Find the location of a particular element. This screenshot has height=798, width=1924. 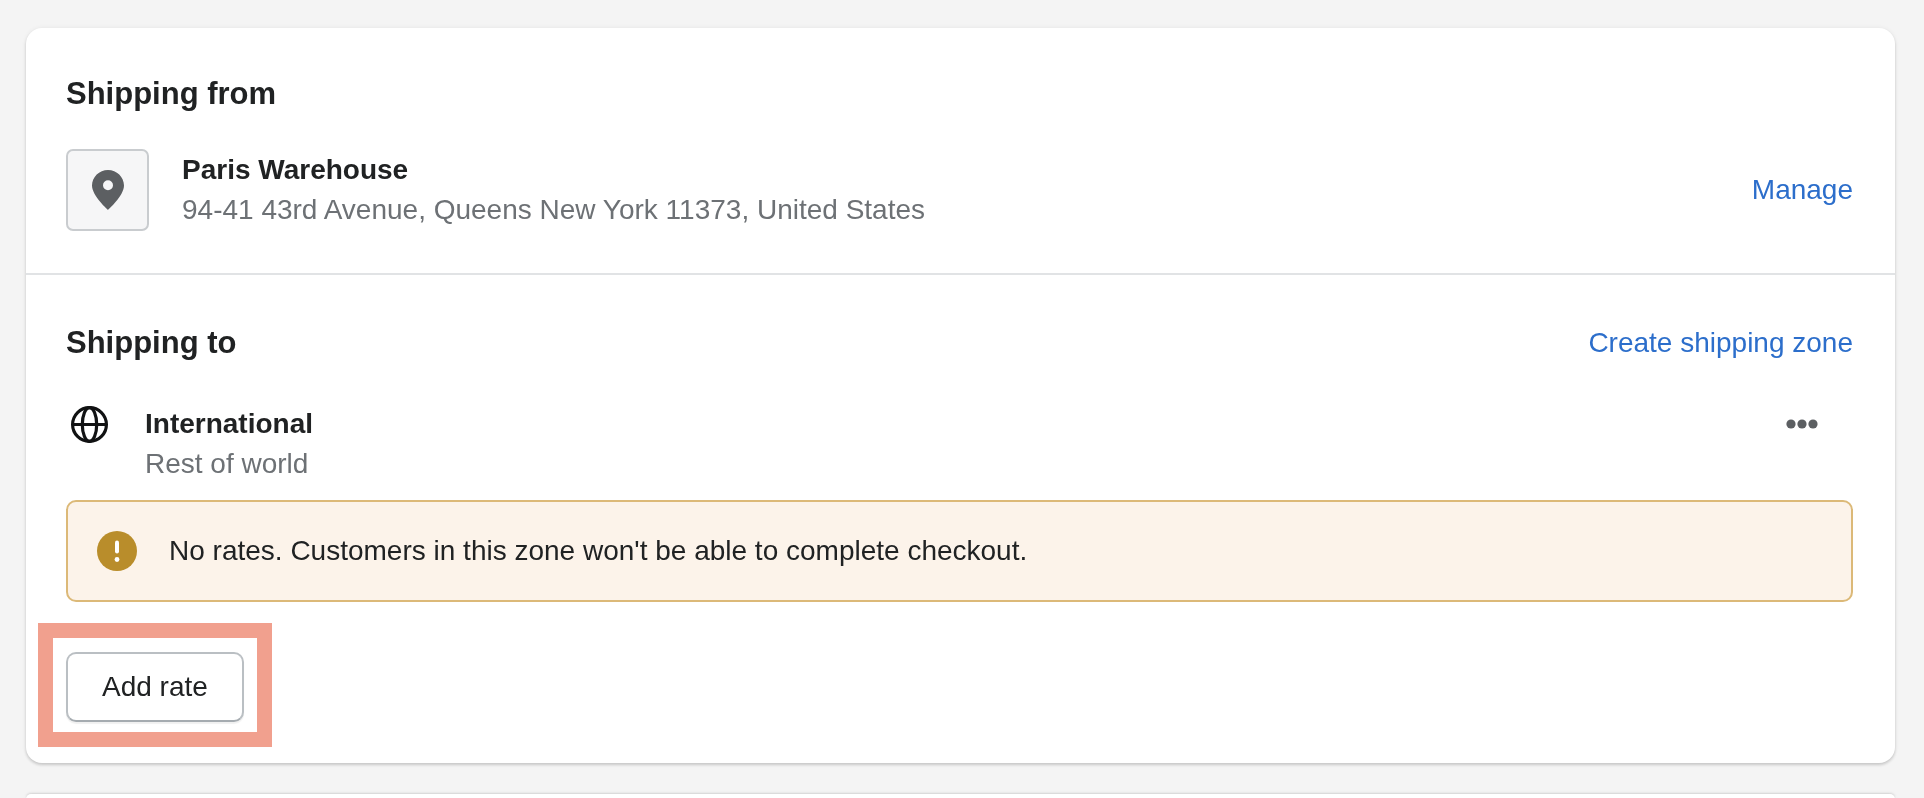

more-icon is located at coordinates (1802, 424).